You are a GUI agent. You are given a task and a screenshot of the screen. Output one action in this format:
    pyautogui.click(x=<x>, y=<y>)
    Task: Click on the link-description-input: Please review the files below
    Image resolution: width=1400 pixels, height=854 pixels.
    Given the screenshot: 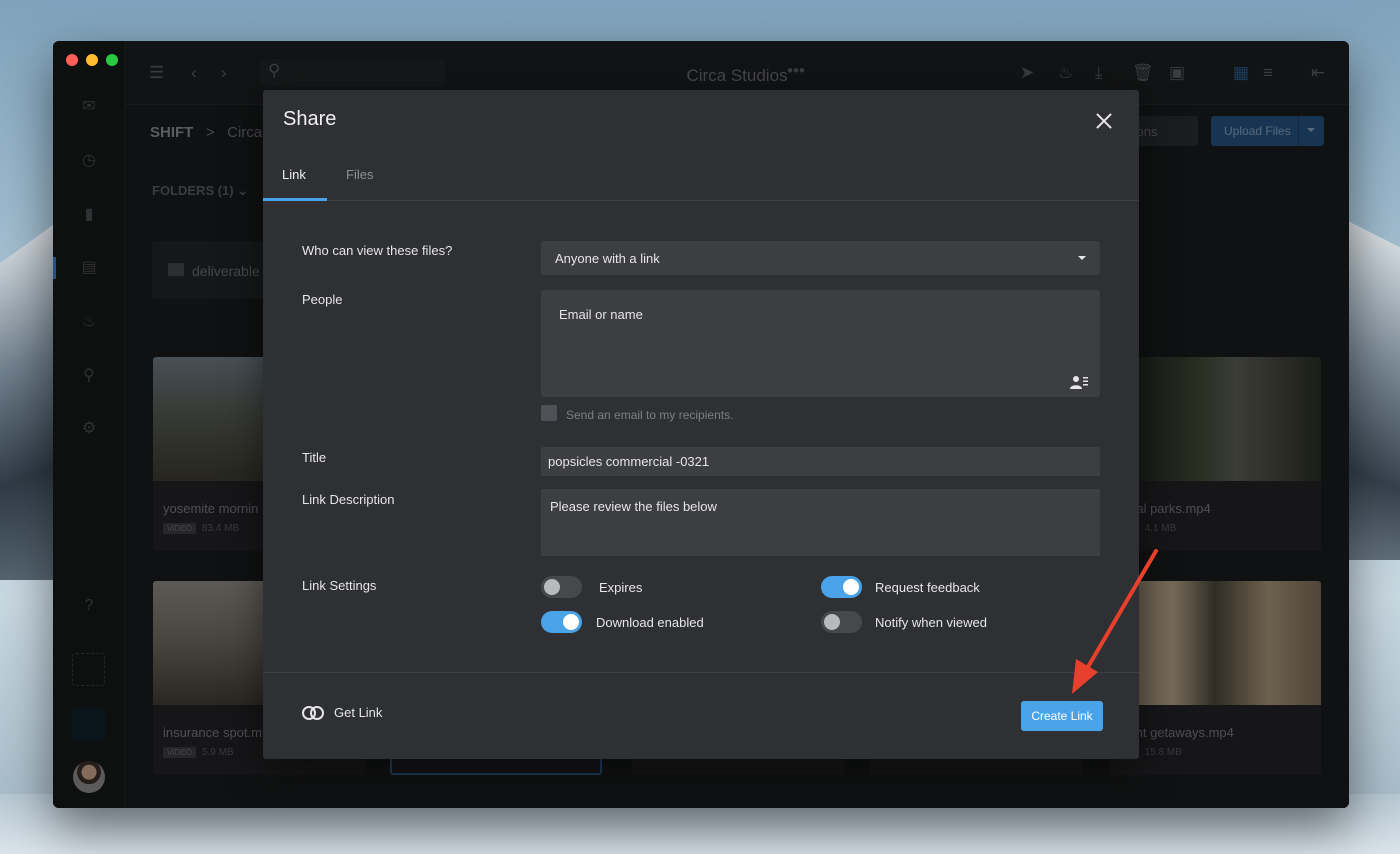 What is the action you would take?
    pyautogui.click(x=820, y=522)
    